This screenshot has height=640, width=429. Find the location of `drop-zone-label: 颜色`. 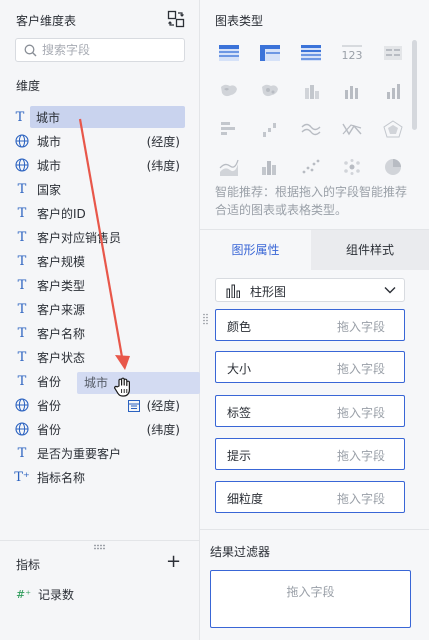

drop-zone-label: 颜色 is located at coordinates (239, 327).